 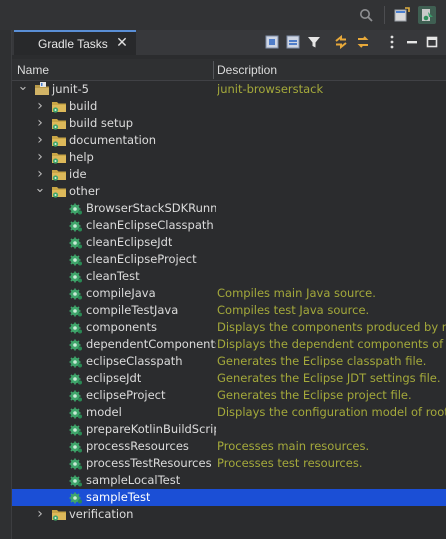 I want to click on close-icon: ✕, so click(x=122, y=43).